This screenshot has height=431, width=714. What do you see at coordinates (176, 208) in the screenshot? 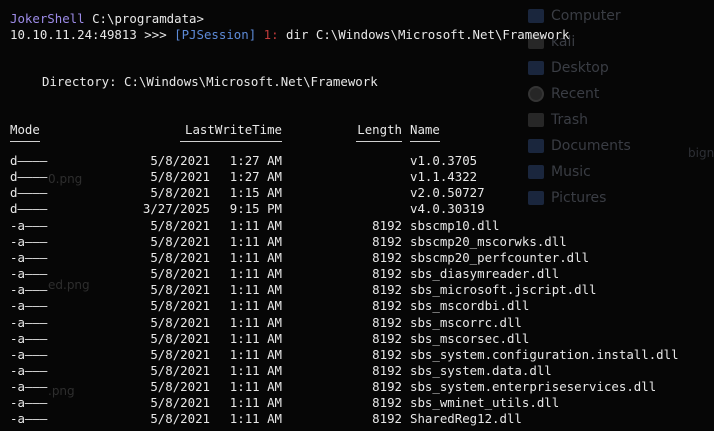
I see `cell-date: 3/27/2025` at bounding box center [176, 208].